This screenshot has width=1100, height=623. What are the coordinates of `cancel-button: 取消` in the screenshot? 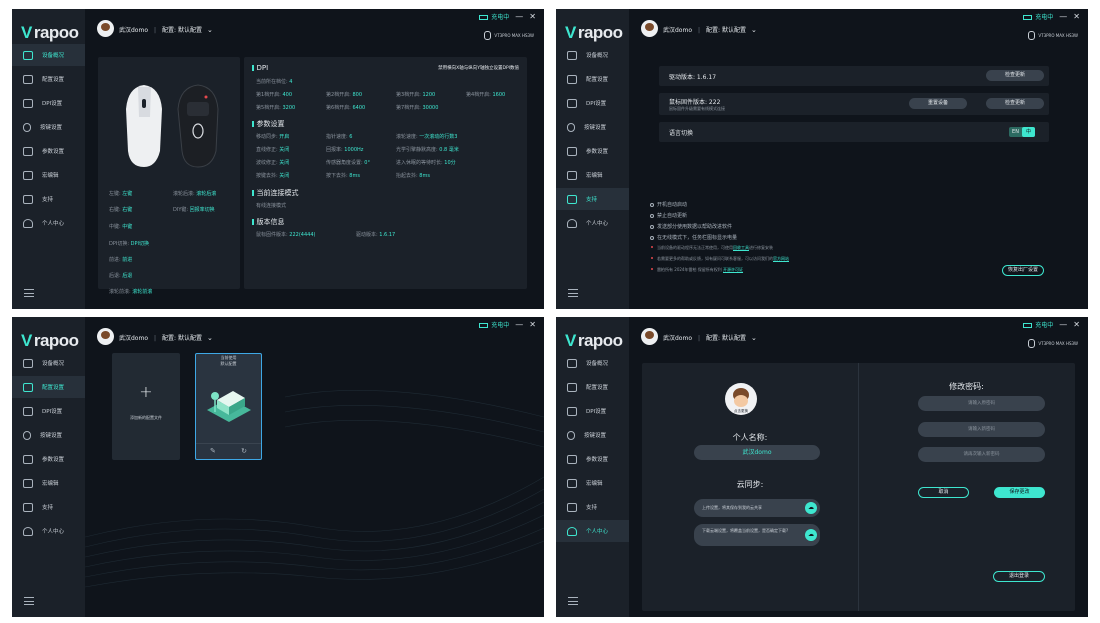 It's located at (943, 492).